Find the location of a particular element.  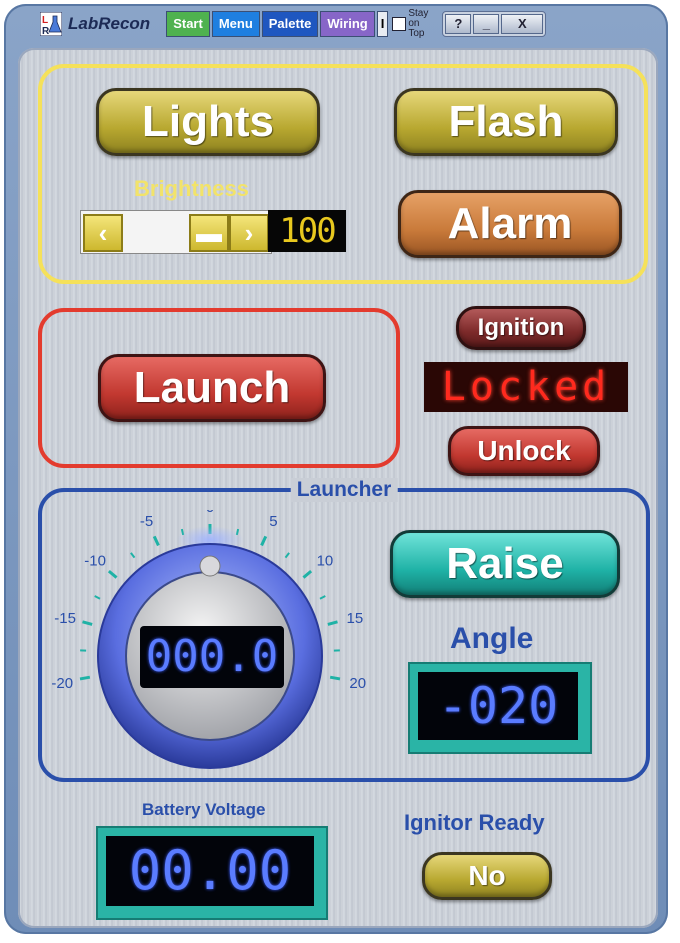

stay-on-top-toggle: Stay on Top is located at coordinates (414, 24).